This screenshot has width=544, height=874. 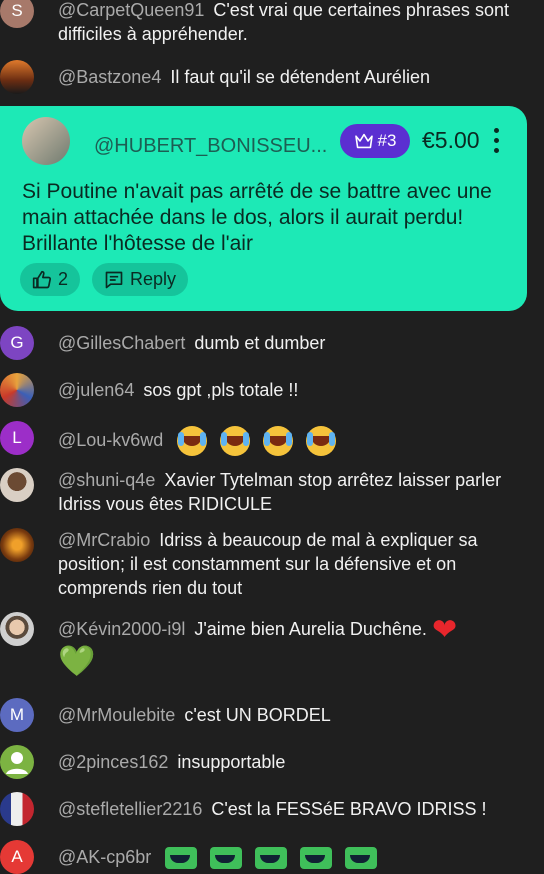 What do you see at coordinates (110, 440) in the screenshot?
I see `message-author: @Lou-kv6wd` at bounding box center [110, 440].